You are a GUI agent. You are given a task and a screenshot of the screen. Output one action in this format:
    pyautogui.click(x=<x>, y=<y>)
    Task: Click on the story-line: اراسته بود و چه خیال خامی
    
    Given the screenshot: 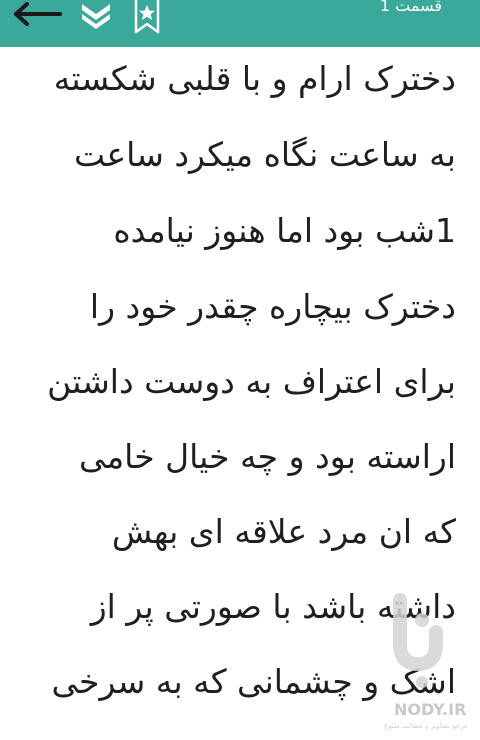 What is the action you would take?
    pyautogui.click(x=267, y=456)
    